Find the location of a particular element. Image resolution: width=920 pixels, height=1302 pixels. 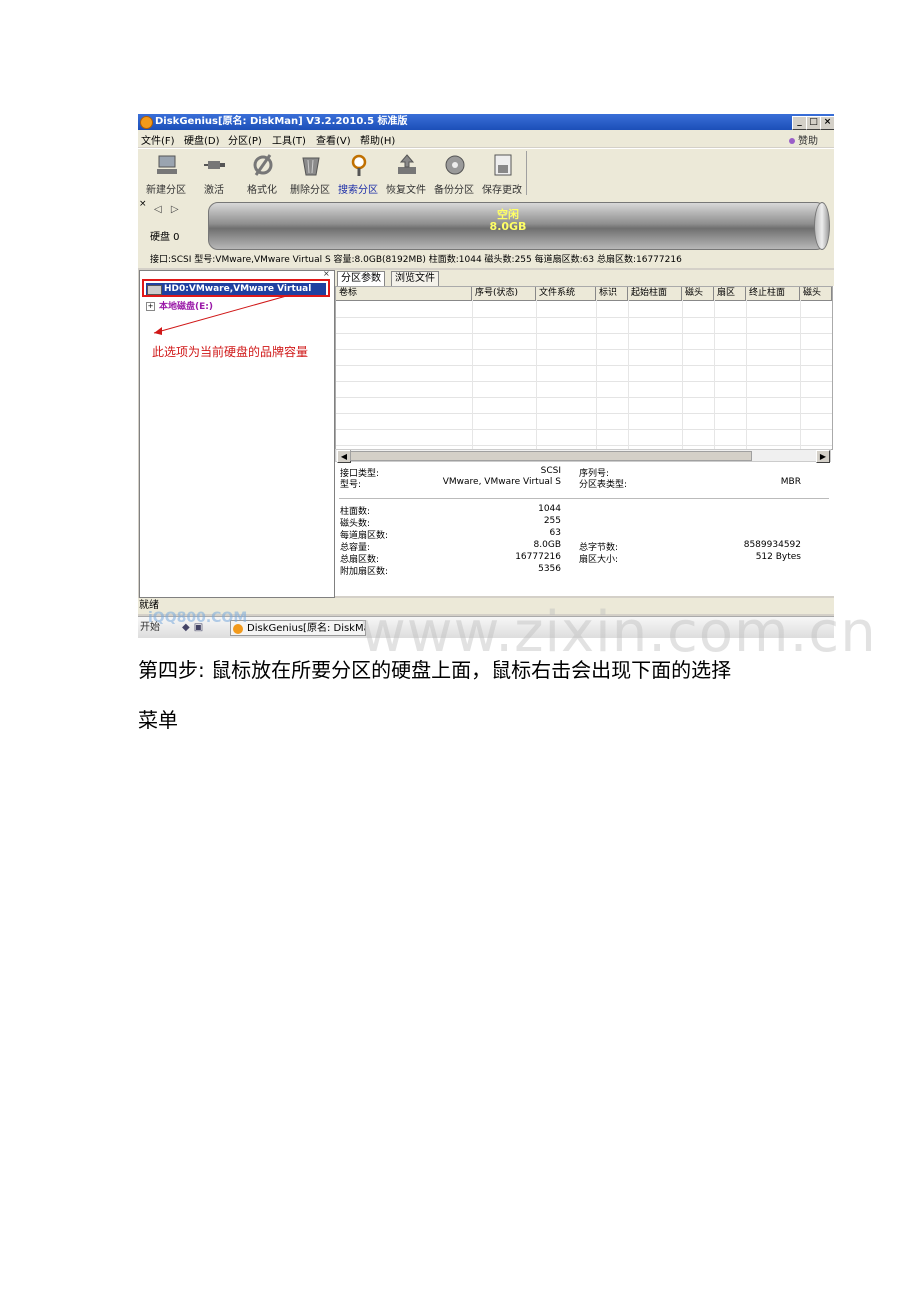

backup-partition-label: 备份分区 is located at coordinates (454, 190).